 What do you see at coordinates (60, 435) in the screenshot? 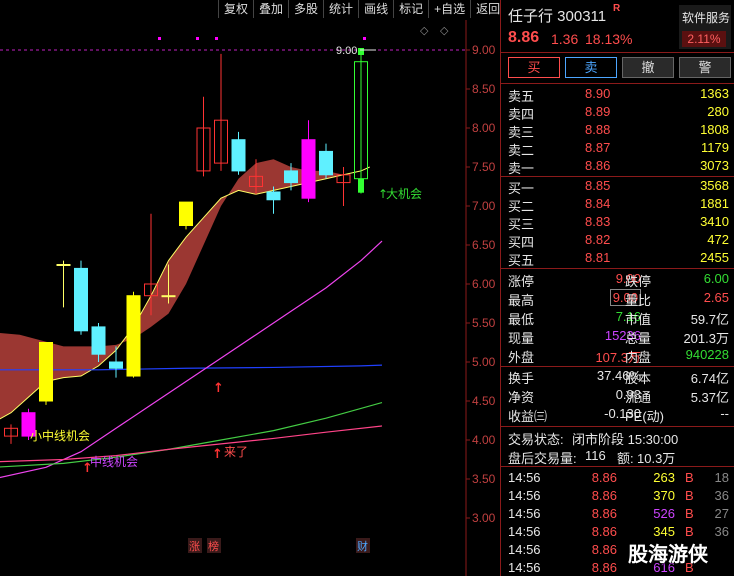
I see `chart-annotation: 小中线机会` at bounding box center [60, 435].